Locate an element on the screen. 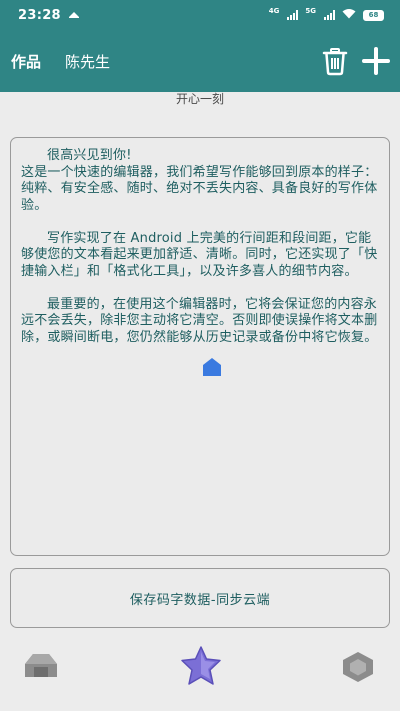  wifi-icon is located at coordinates (349, 15).